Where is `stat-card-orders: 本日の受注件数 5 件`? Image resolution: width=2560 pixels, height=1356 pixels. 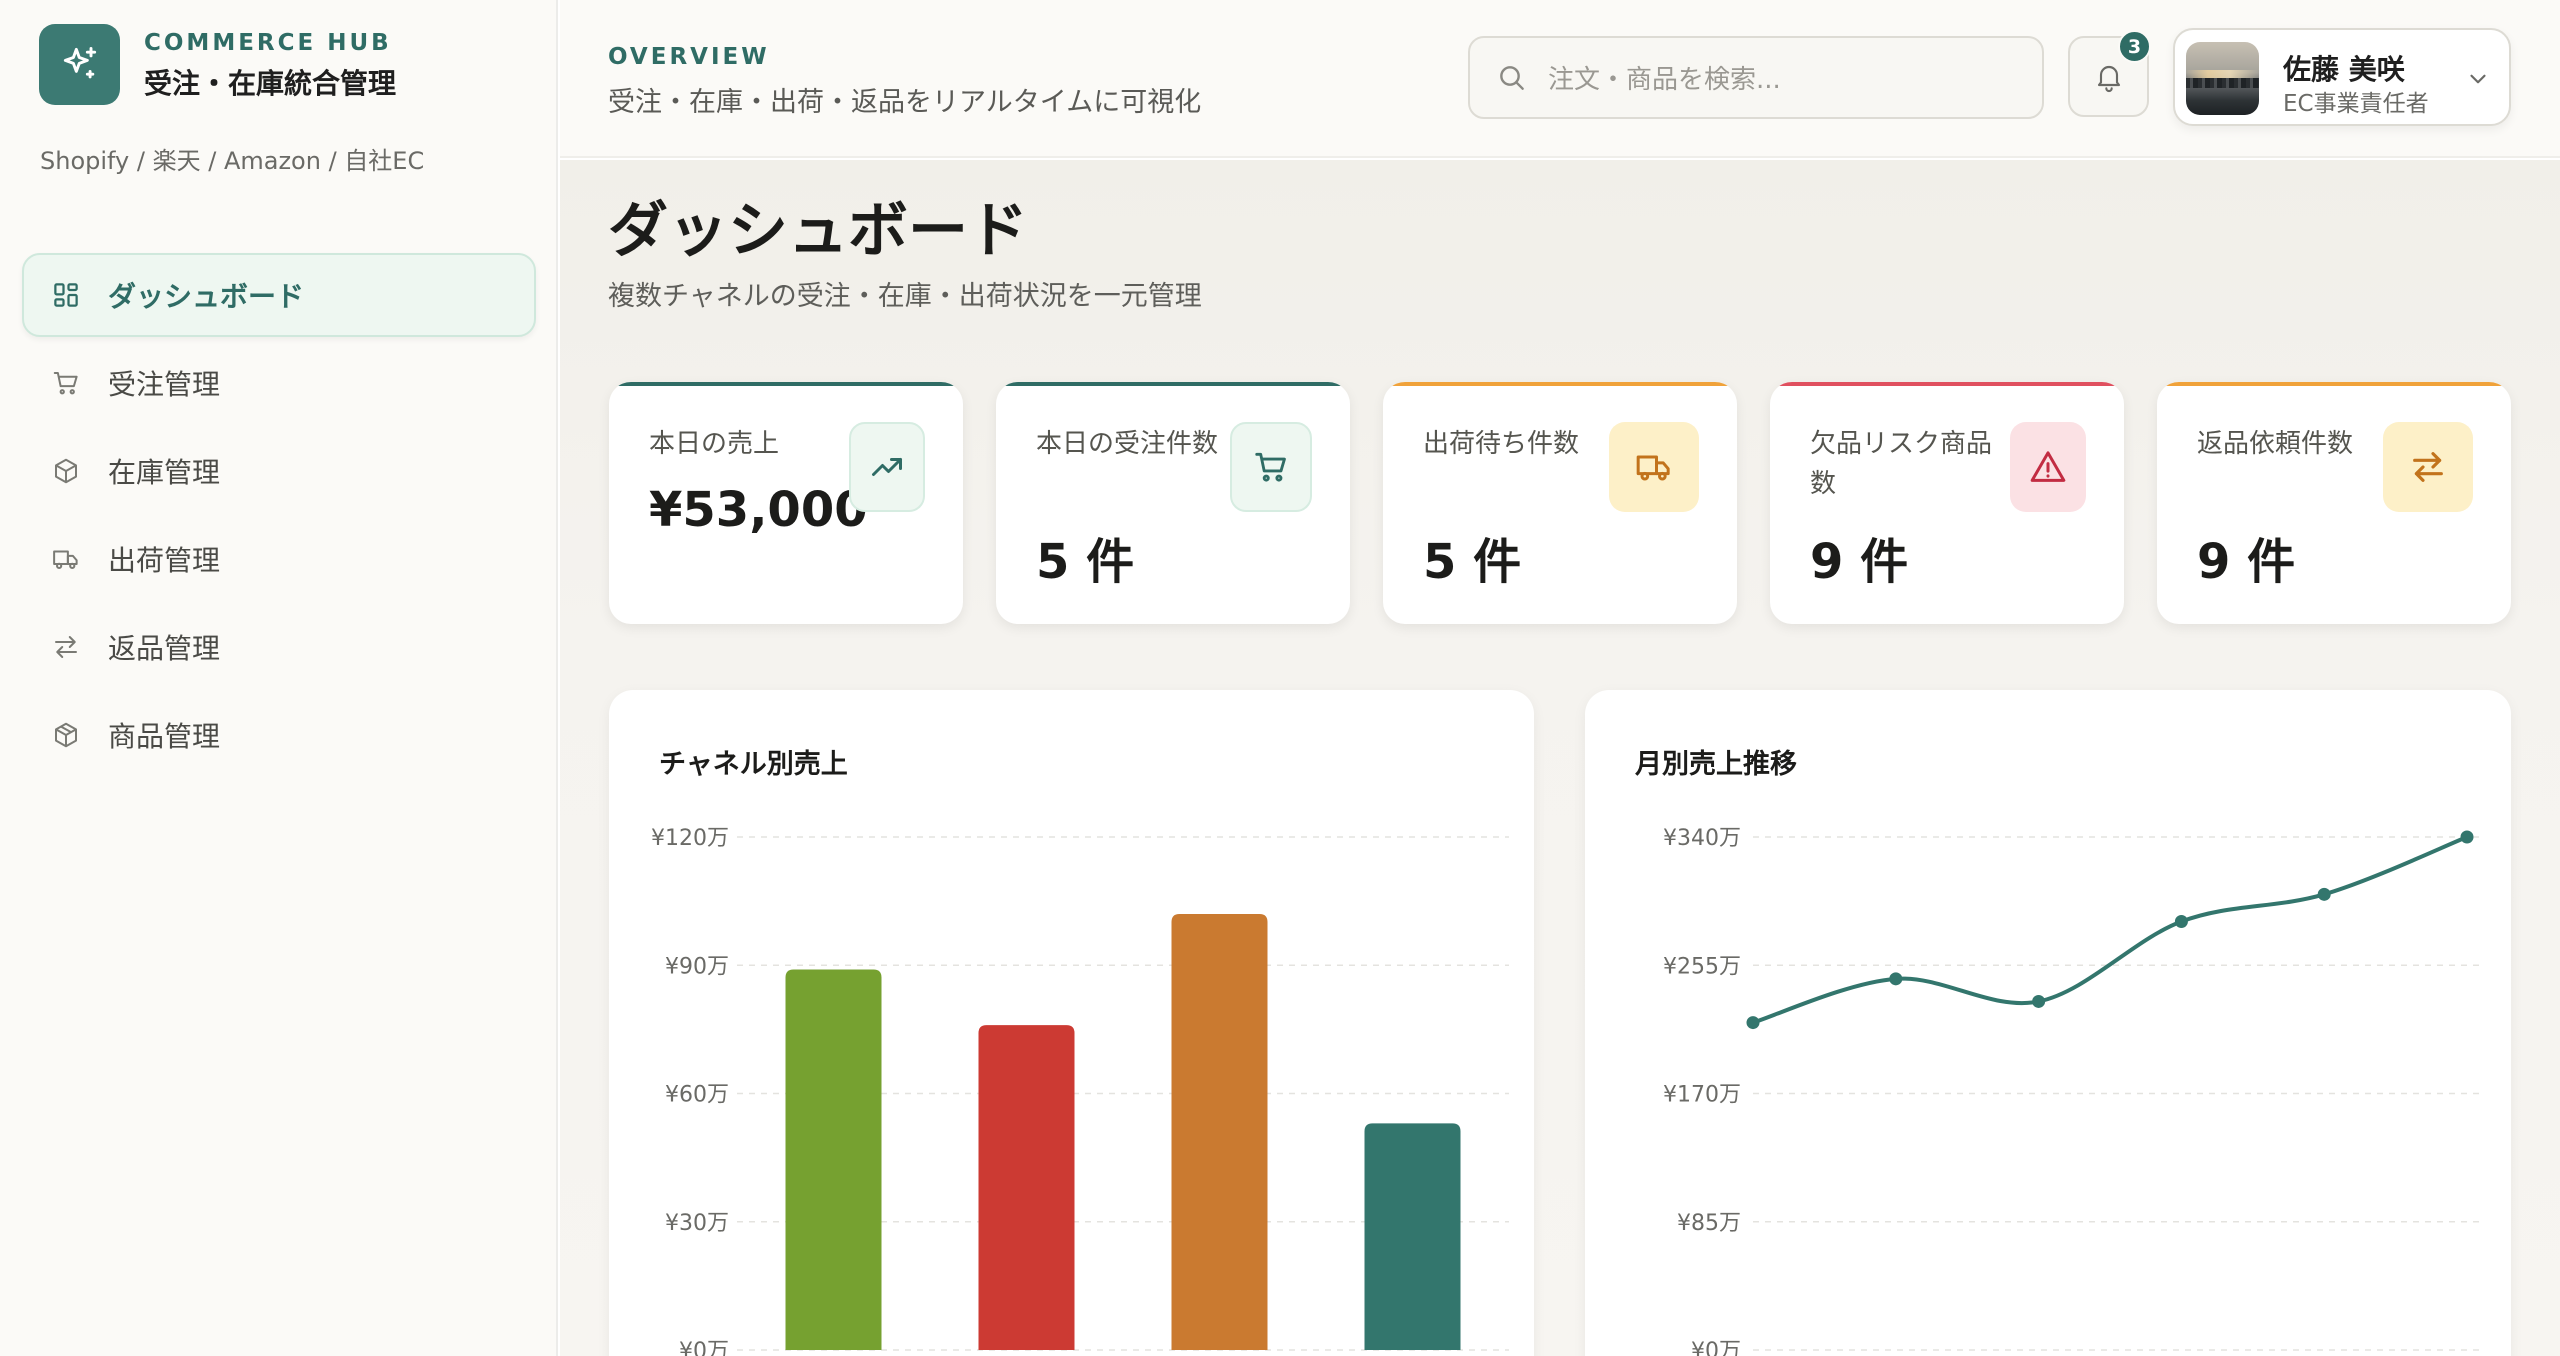 stat-card-orders: 本日の受注件数 5 件 is located at coordinates (1173, 503).